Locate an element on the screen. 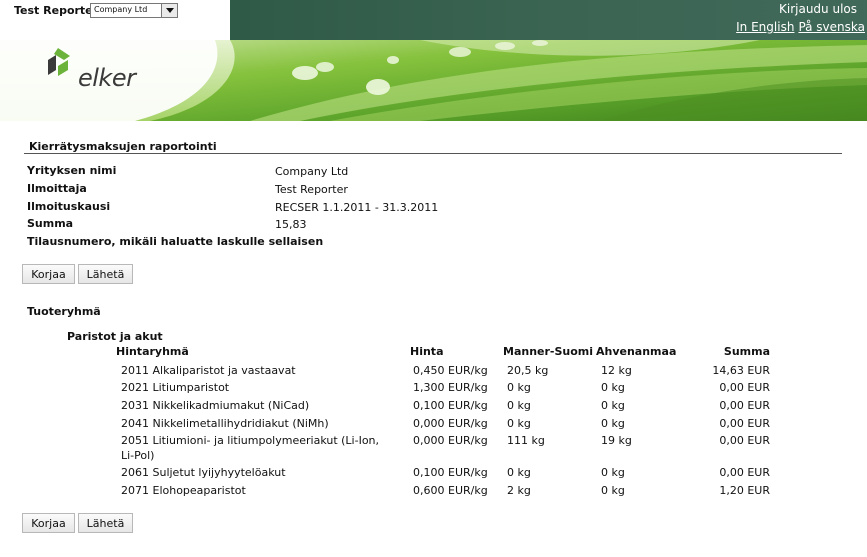 The height and width of the screenshot is (557, 867). language-links: In English På svenska is located at coordinates (798, 27).